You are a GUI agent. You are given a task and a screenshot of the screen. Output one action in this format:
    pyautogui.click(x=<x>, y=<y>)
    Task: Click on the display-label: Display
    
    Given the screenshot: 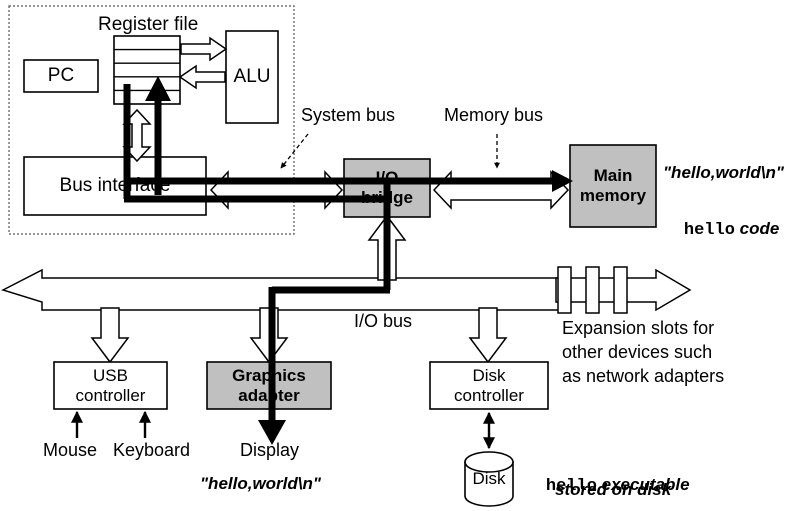 What is the action you would take?
    pyautogui.click(x=270, y=450)
    